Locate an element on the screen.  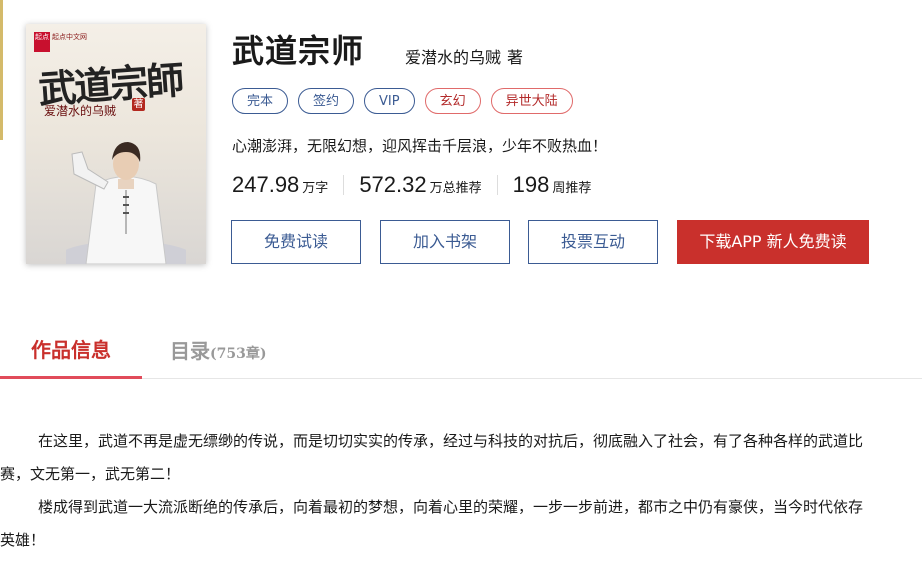
vote-button: 投票互动 is located at coordinates (593, 242).